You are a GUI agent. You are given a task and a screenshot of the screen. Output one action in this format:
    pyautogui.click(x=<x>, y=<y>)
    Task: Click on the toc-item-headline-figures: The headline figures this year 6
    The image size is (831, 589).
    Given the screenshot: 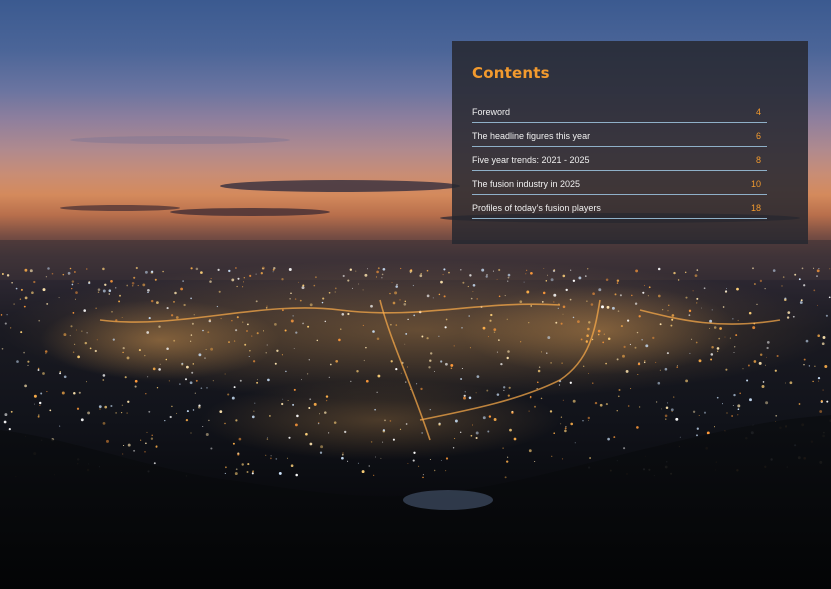 What is the action you would take?
    pyautogui.click(x=619, y=135)
    